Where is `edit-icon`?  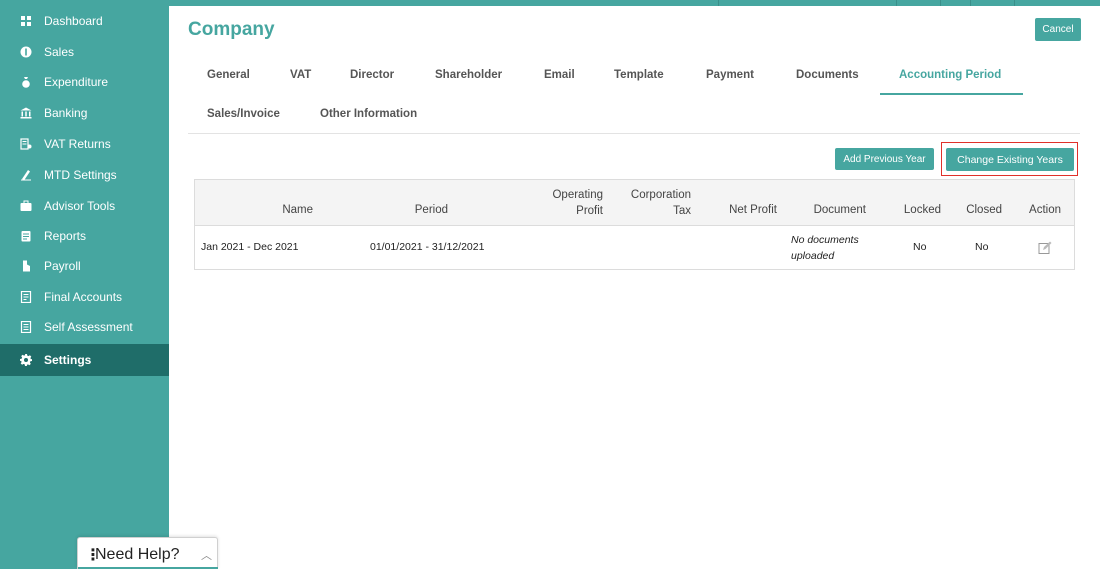 edit-icon is located at coordinates (1045, 248).